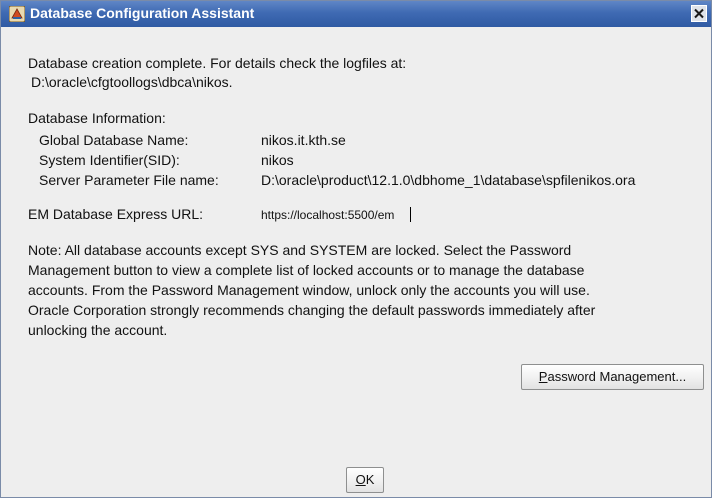 The image size is (712, 498). I want to click on oracle-dbca-icon, so click(17, 14).